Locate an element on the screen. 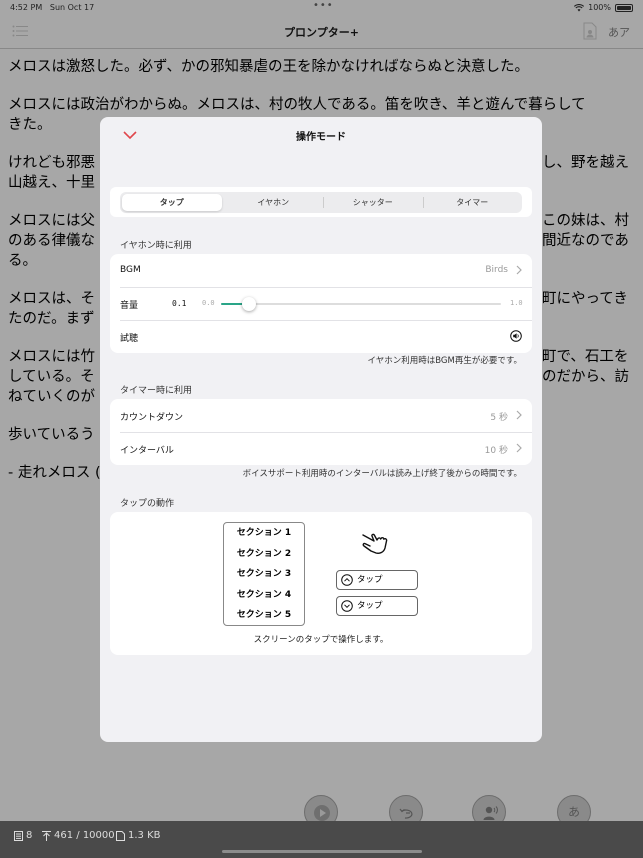 The height and width of the screenshot is (858, 643). preview-row: 試聴 is located at coordinates (321, 336).